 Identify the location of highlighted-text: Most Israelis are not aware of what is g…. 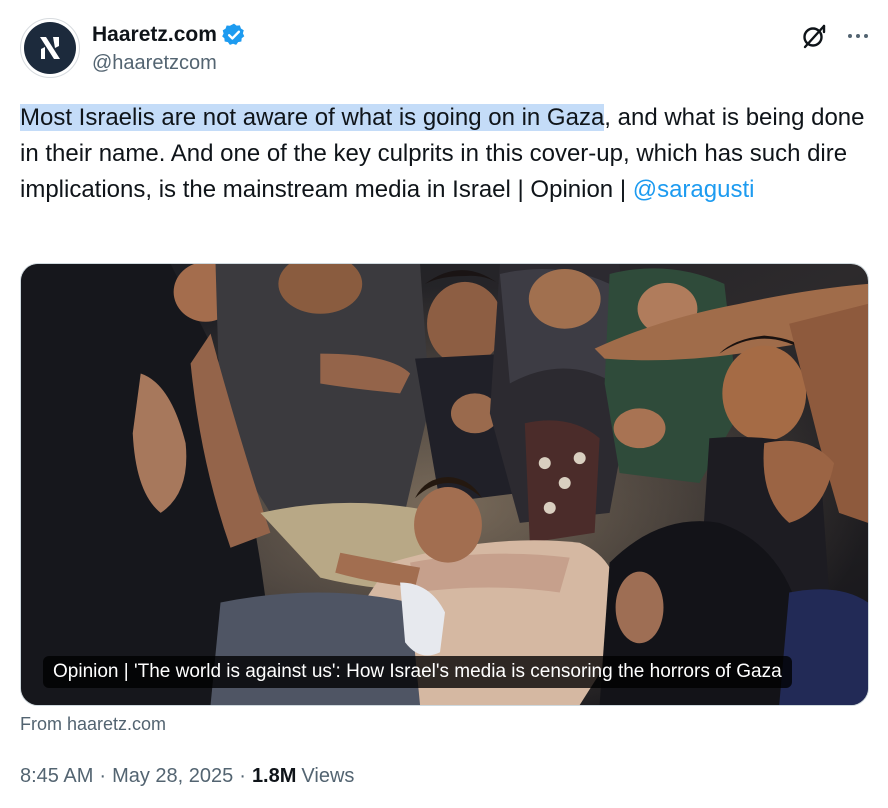
(312, 117).